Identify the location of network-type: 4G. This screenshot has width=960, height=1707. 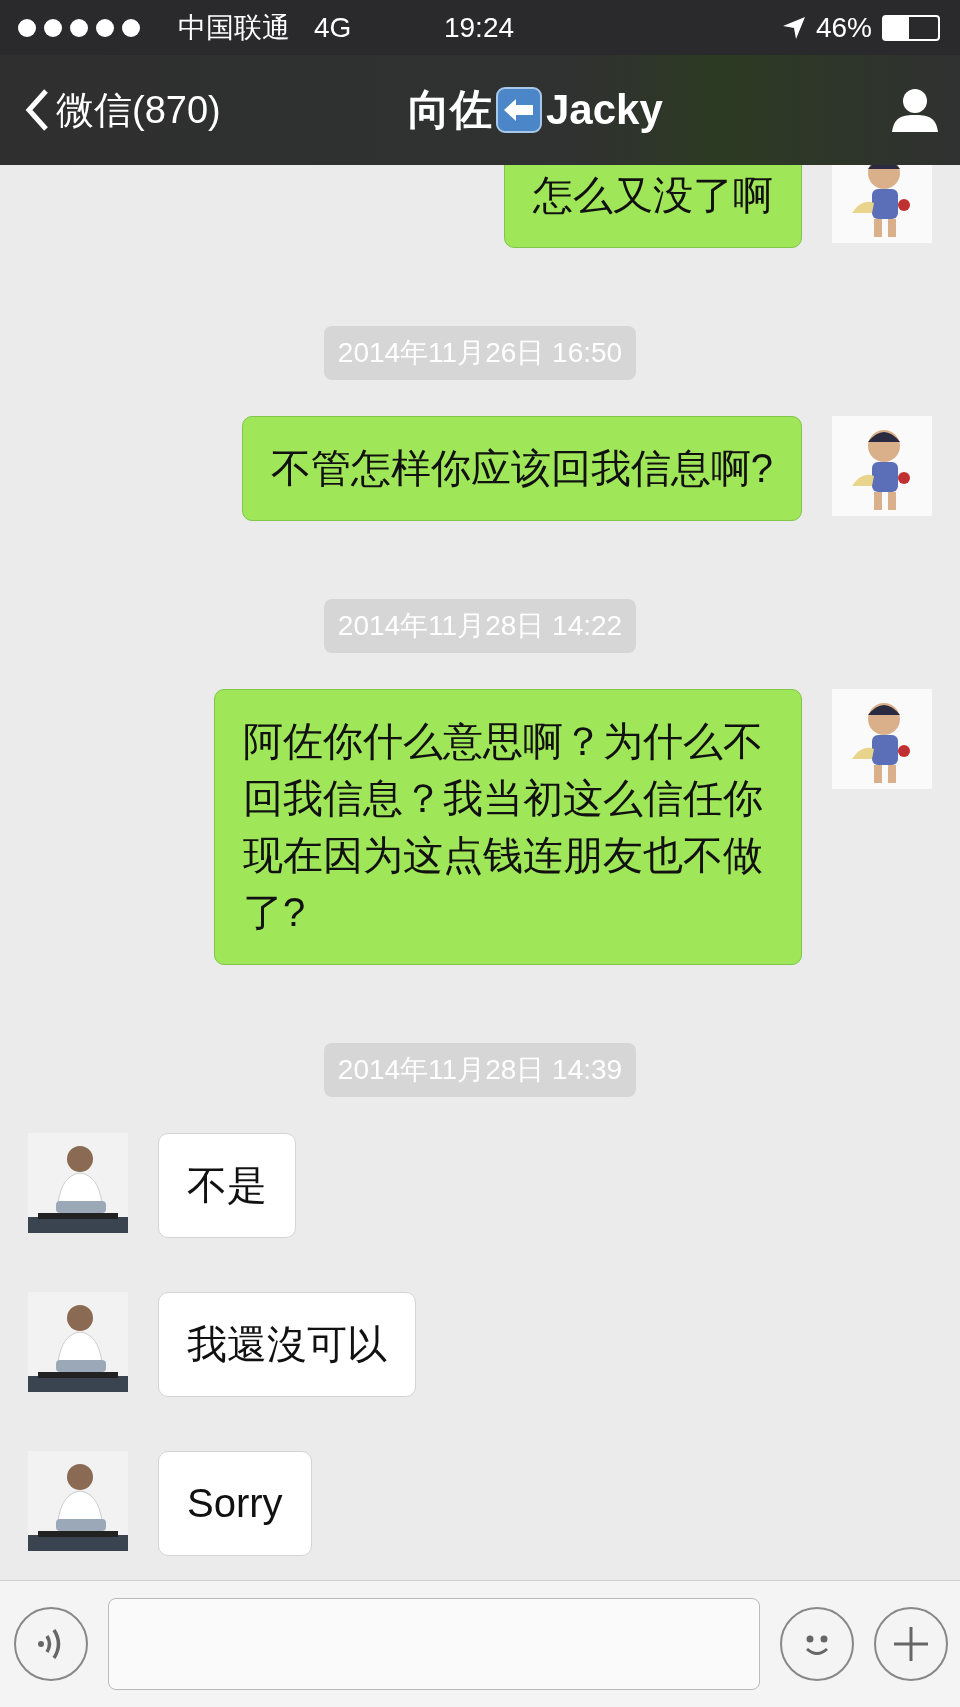
(333, 27).